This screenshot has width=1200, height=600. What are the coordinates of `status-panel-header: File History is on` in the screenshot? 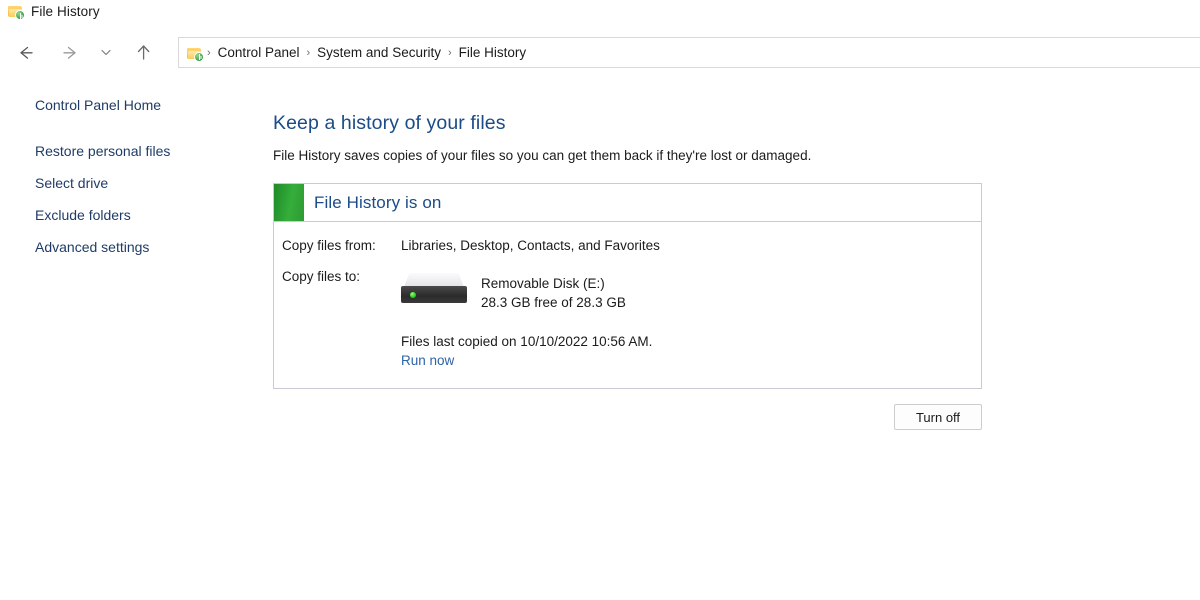 It's located at (627, 203).